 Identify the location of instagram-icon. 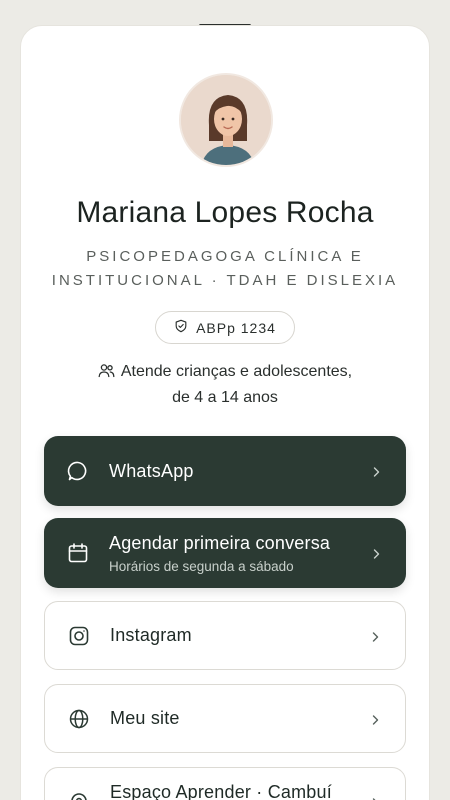
(79, 636).